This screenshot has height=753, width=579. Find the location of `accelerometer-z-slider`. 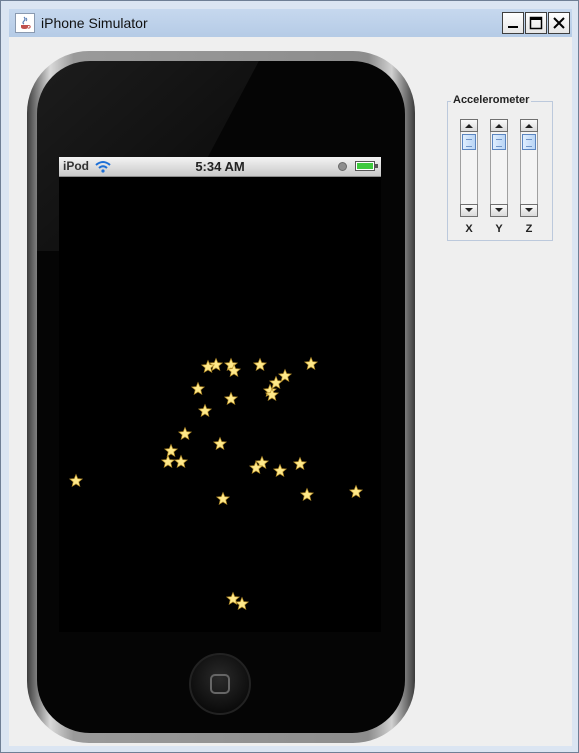

accelerometer-z-slider is located at coordinates (529, 168).